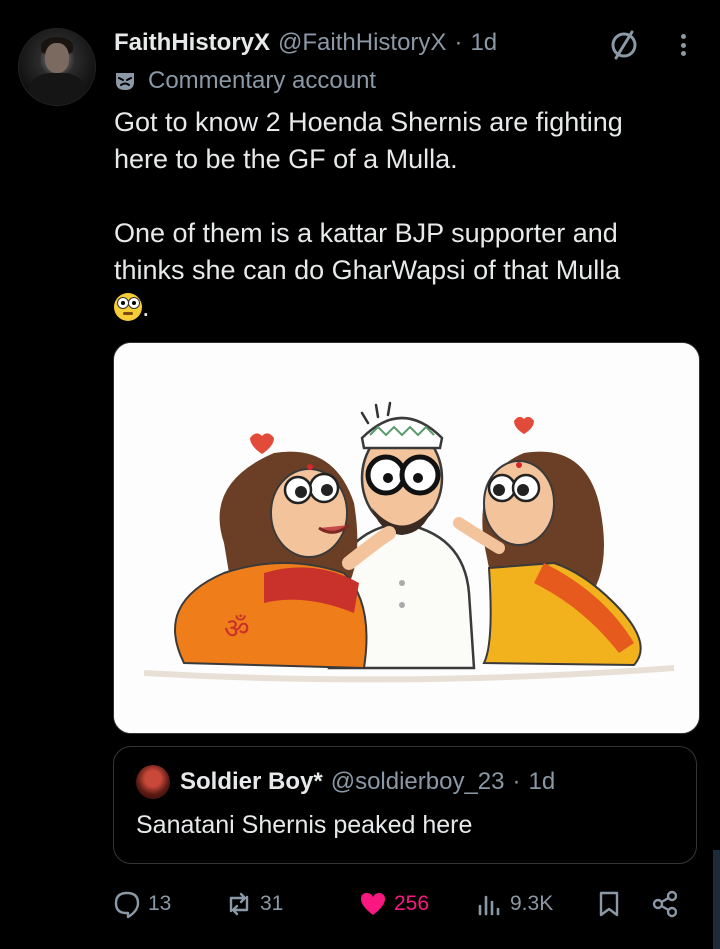 Image resolution: width=720 pixels, height=949 pixels. Describe the element at coordinates (418, 782) in the screenshot. I see `quote-author-handle: @soldierboy_23` at that location.